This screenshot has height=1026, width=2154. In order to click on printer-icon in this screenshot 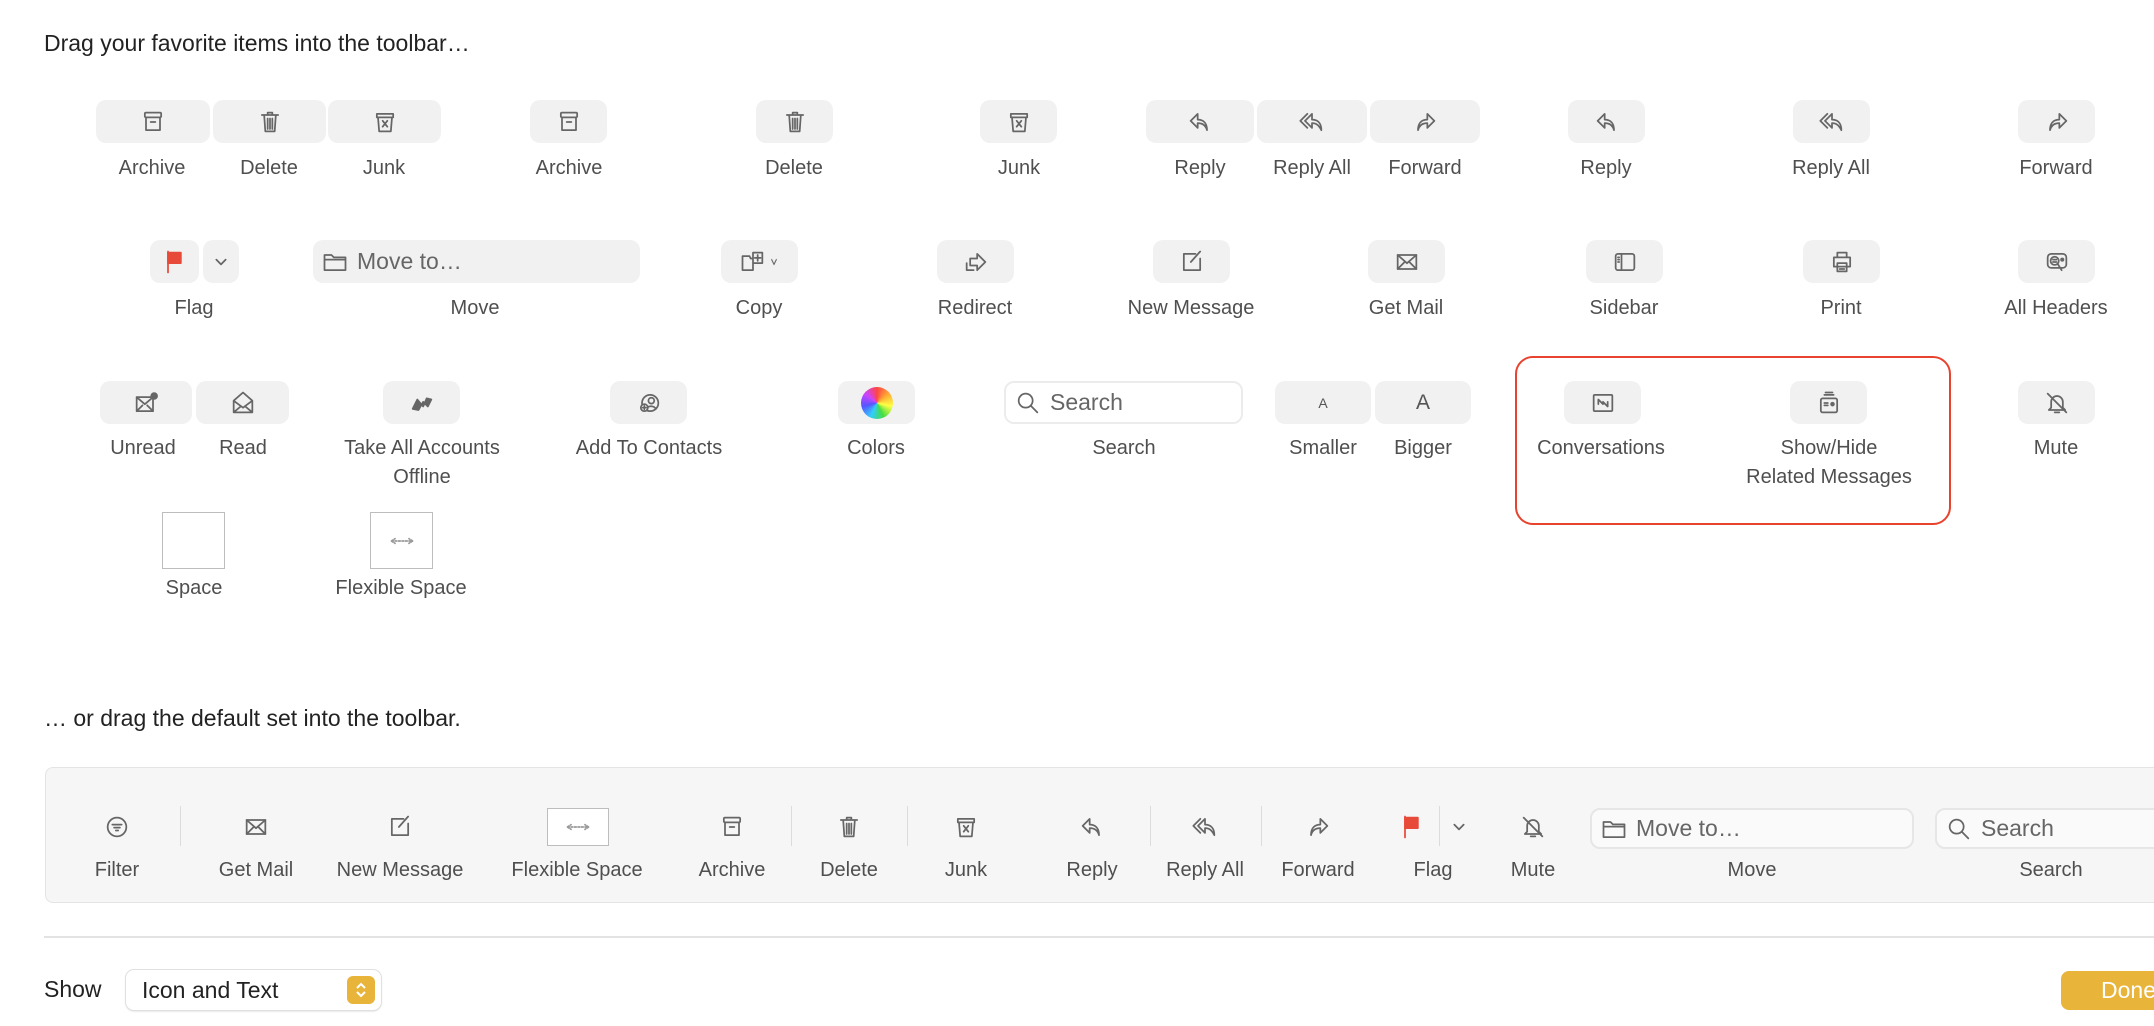, I will do `click(1842, 262)`.